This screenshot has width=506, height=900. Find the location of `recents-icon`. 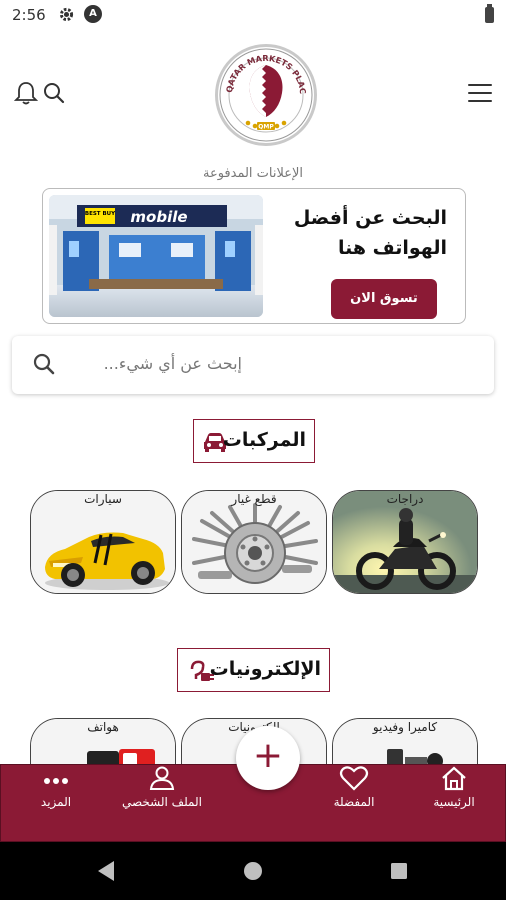

recents-icon is located at coordinates (399, 871).